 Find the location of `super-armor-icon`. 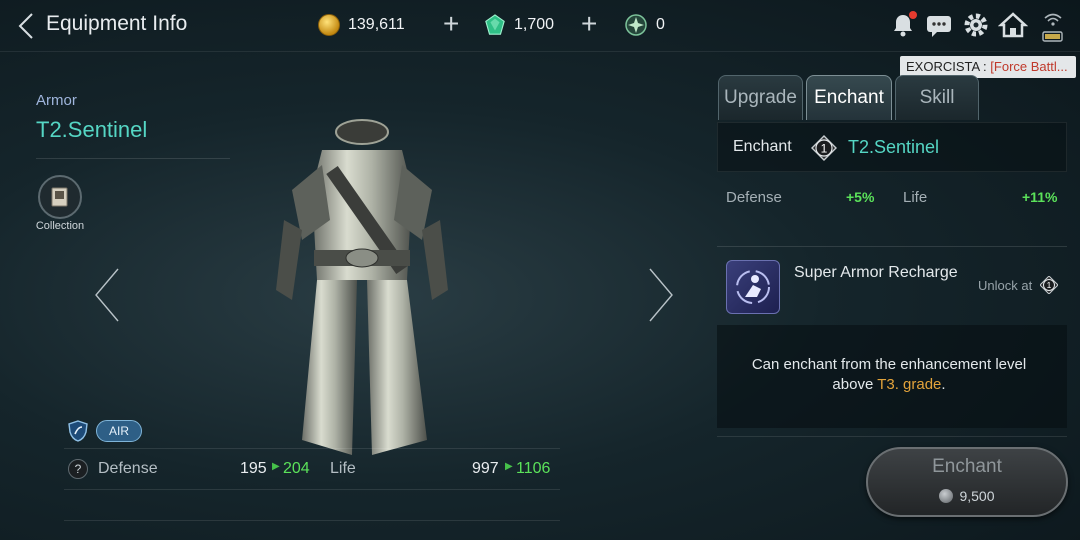

super-armor-icon is located at coordinates (753, 287).